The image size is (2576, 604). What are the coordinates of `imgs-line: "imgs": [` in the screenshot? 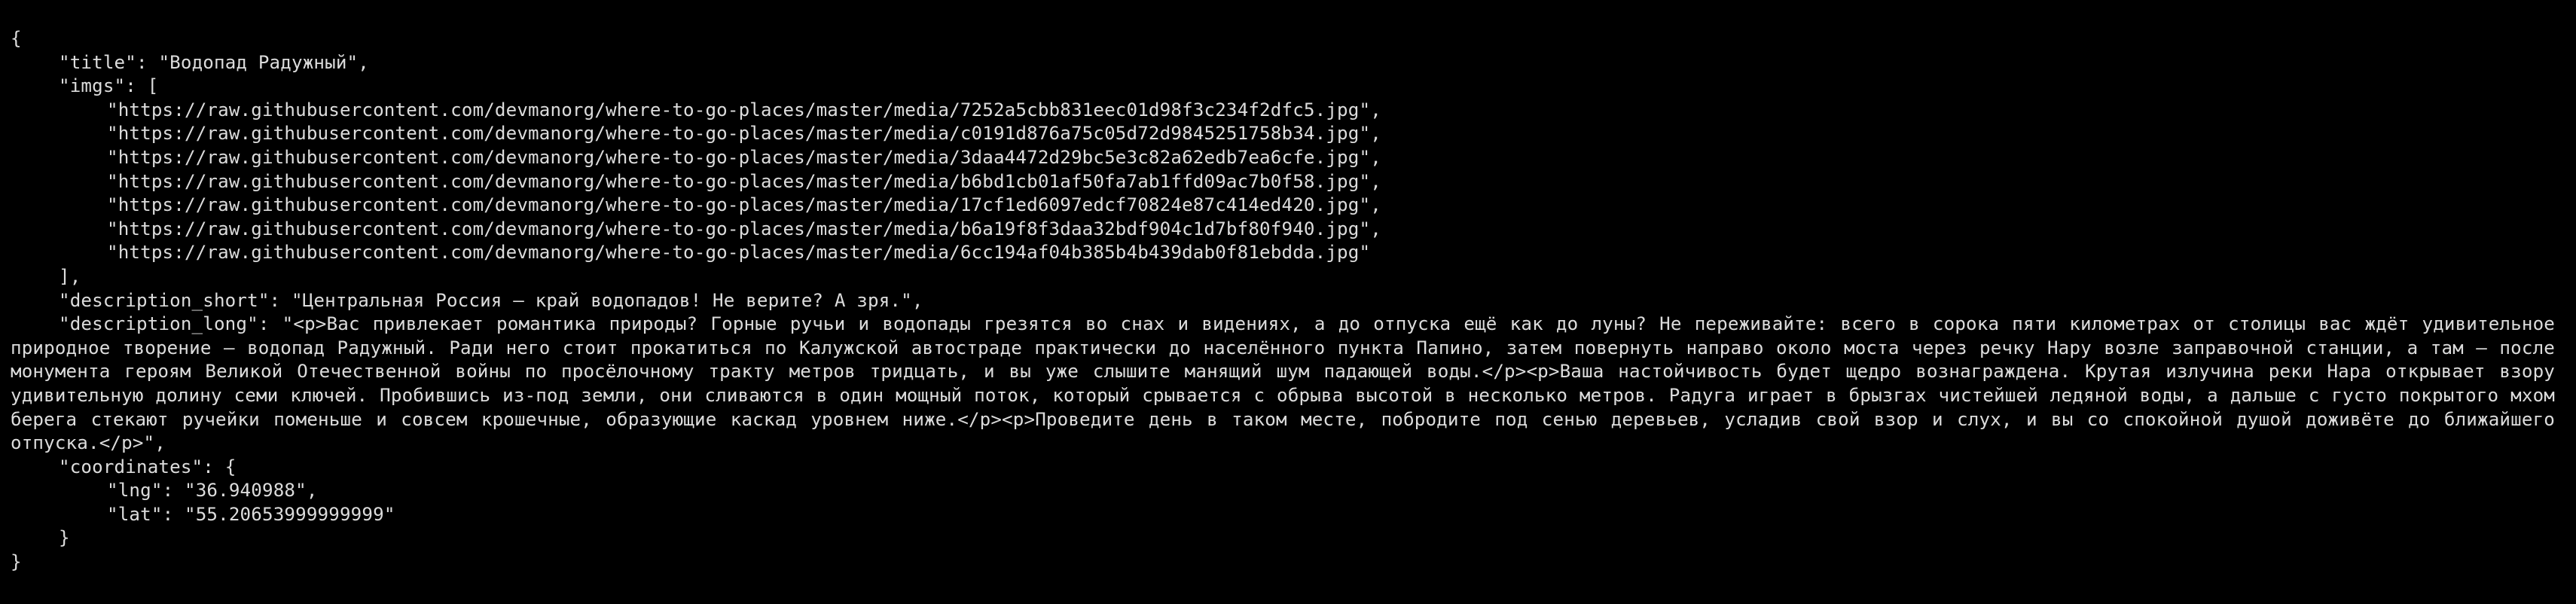 It's located at (1288, 87).